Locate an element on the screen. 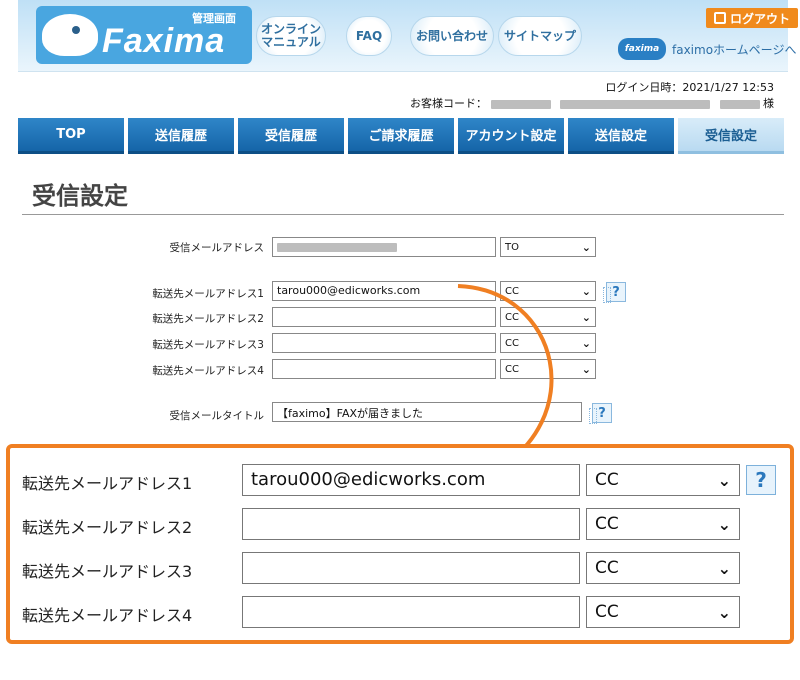 The image size is (800, 680). forward-email-1-label: 転送先メールアドレス1 is located at coordinates (208, 294).